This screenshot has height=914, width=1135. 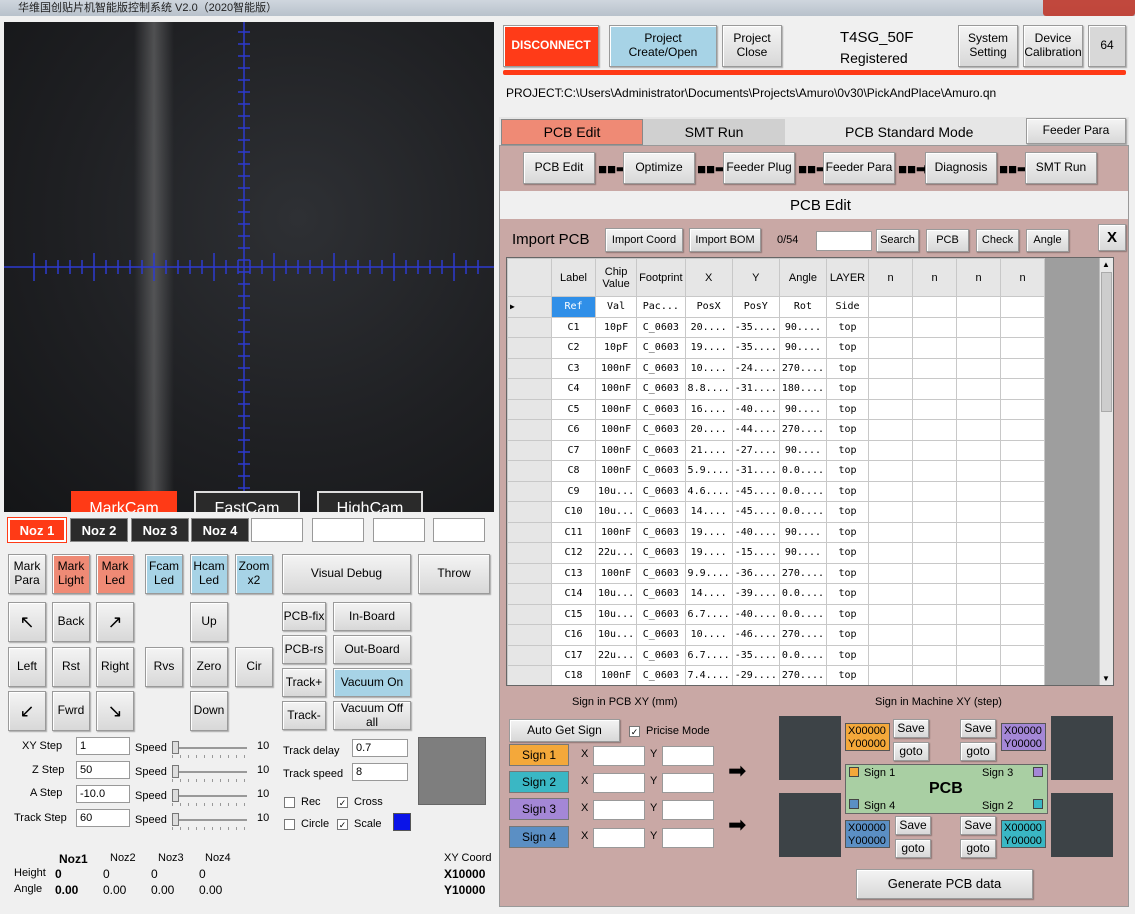 What do you see at coordinates (27, 667) in the screenshot?
I see `jog-left-button: Left` at bounding box center [27, 667].